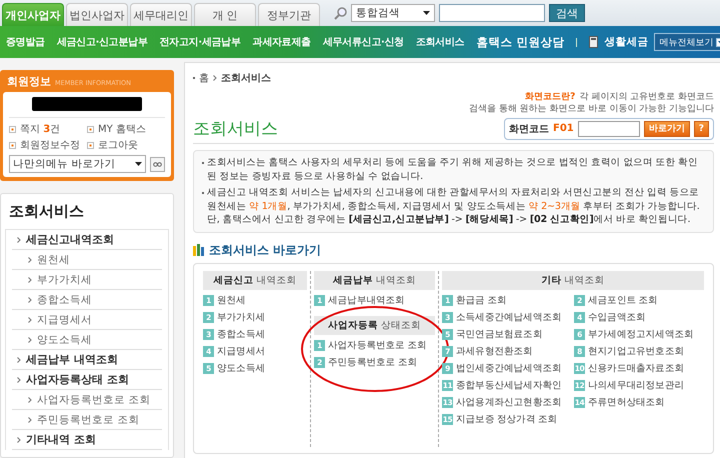 Image resolution: width=720 pixels, height=458 pixels. I want to click on books-icon, so click(199, 250).